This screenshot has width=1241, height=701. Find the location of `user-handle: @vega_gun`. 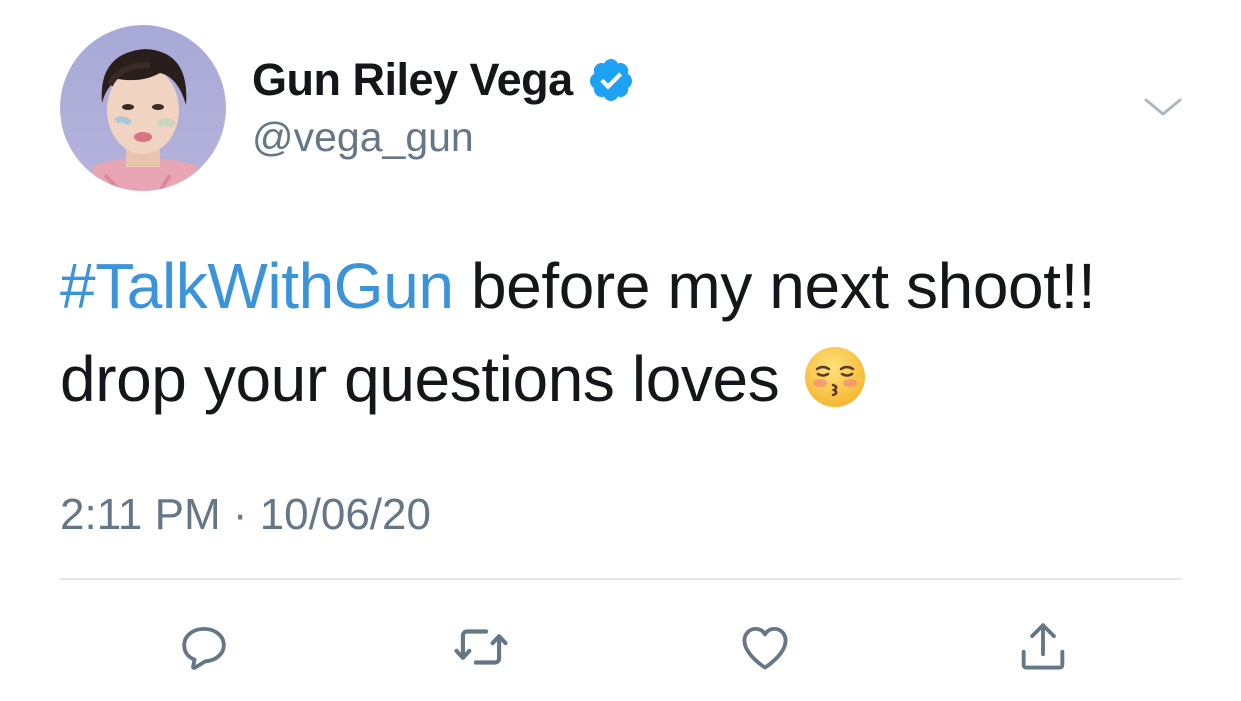

user-handle: @vega_gun is located at coordinates (363, 137).